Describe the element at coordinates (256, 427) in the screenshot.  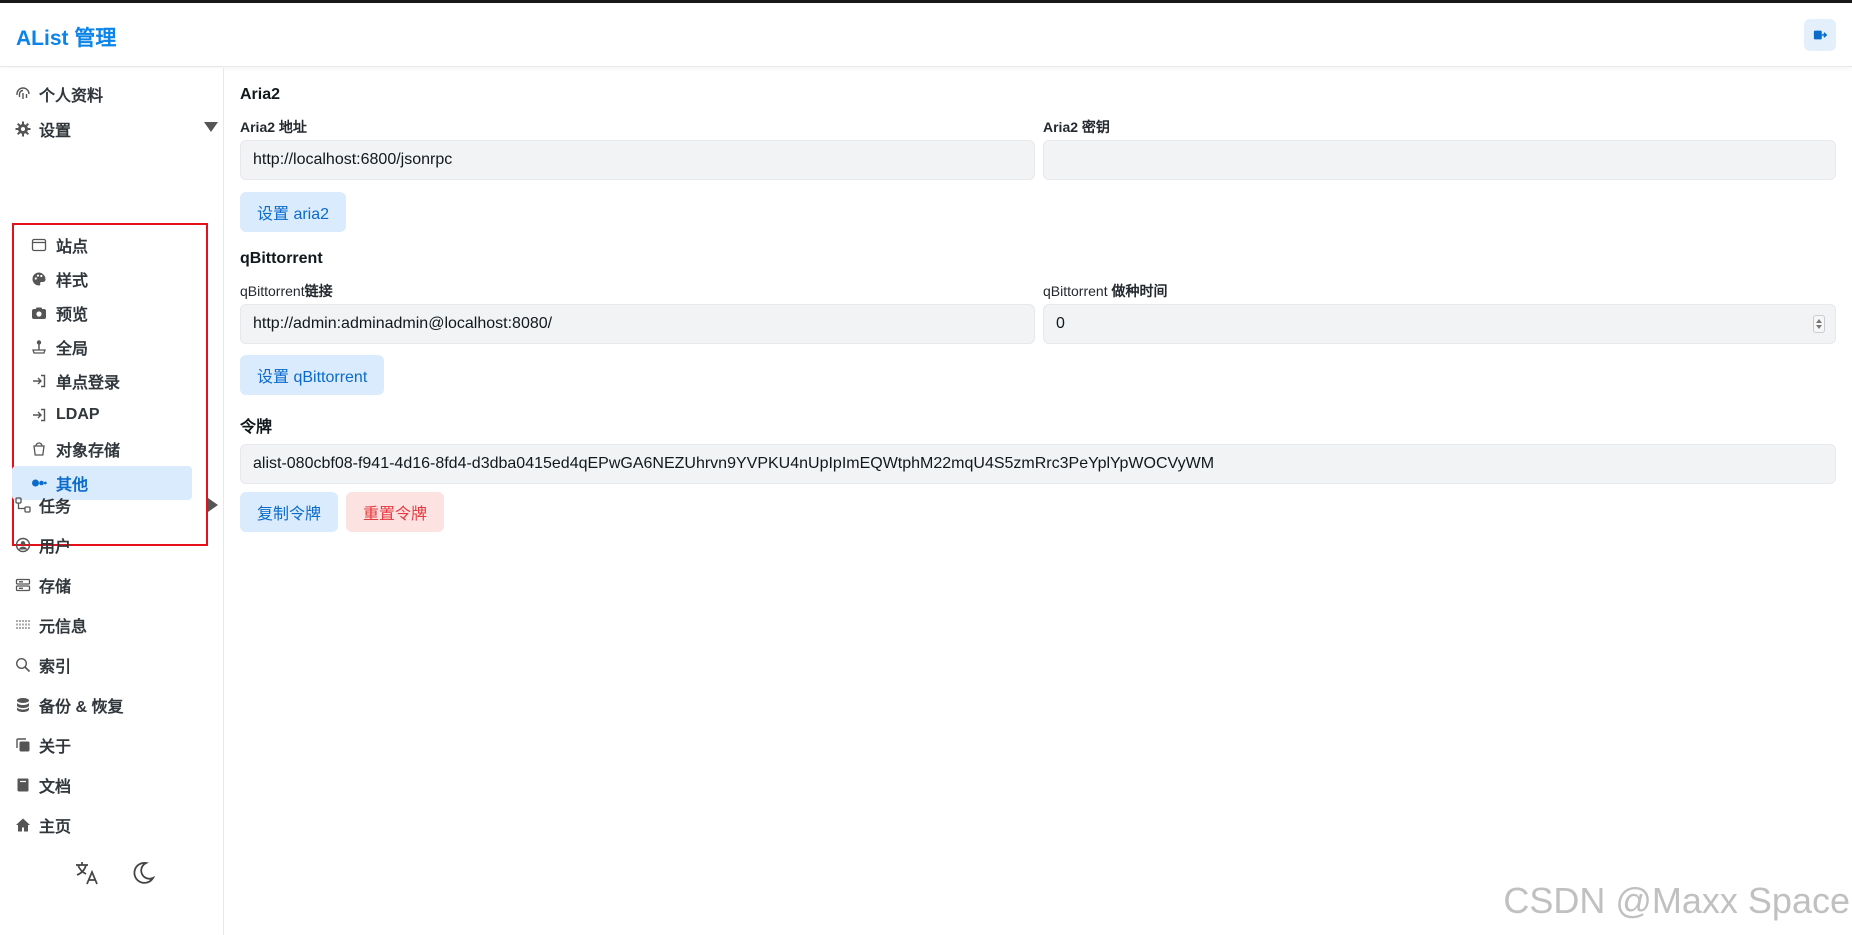
I see `token-section-title: 令牌` at that location.